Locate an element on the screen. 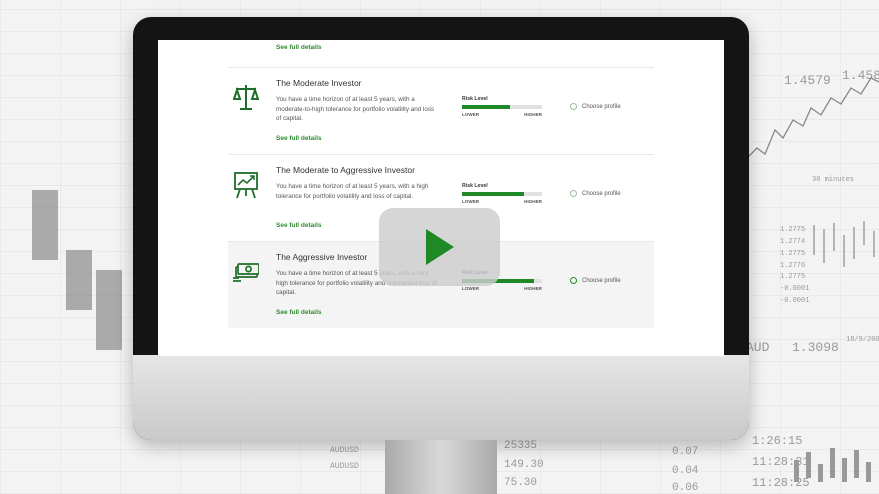 Image resolution: width=879 pixels, height=494 pixels. chart-board-icon is located at coordinates (246, 185).